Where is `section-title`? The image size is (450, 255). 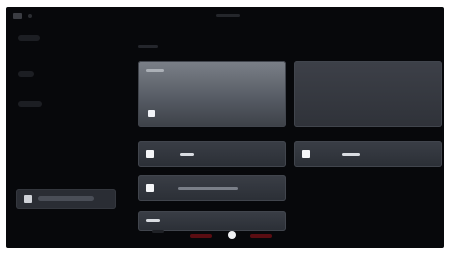
section-title is located at coordinates (148, 46).